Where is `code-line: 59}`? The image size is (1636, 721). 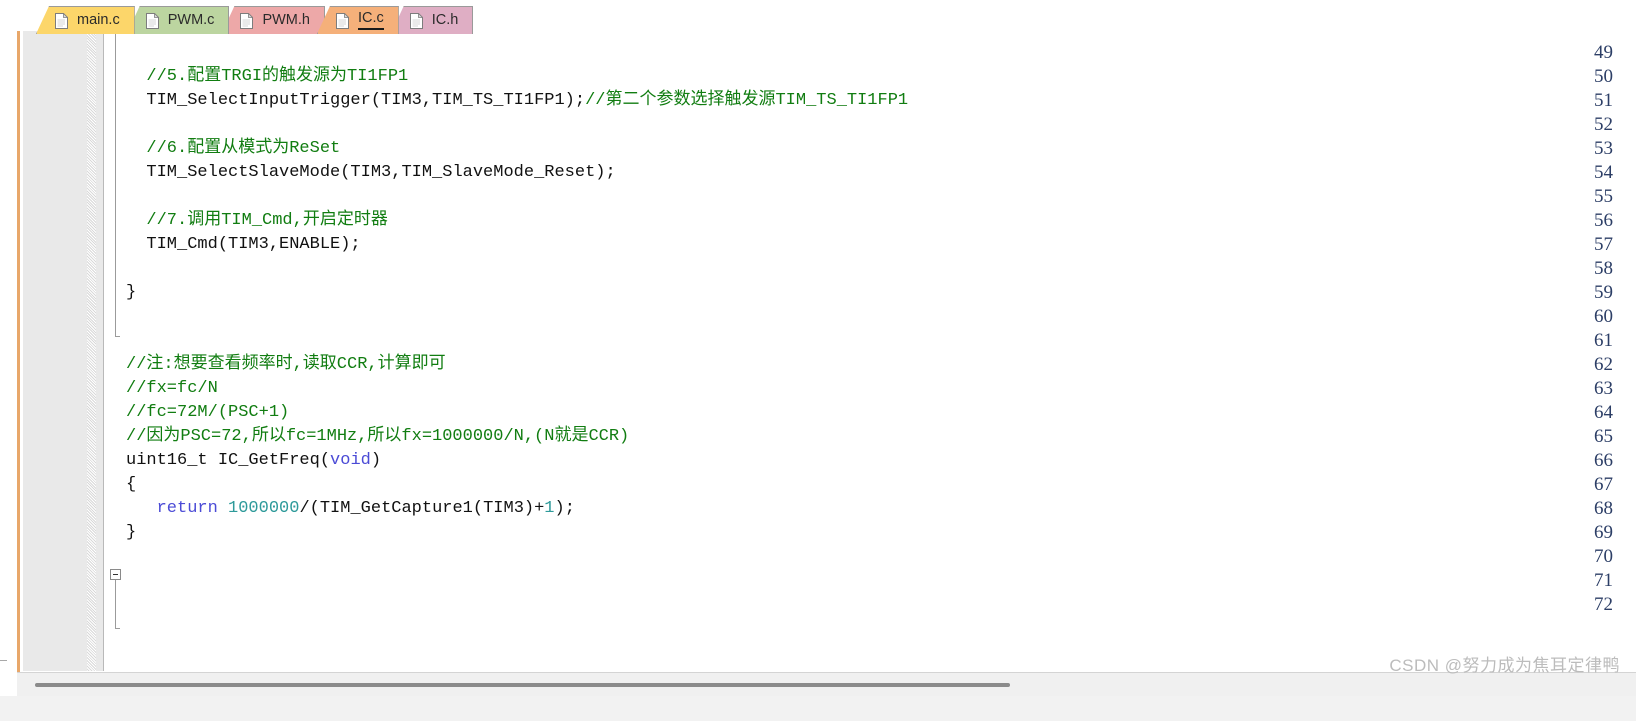
code-line: 59} is located at coordinates (829, 293).